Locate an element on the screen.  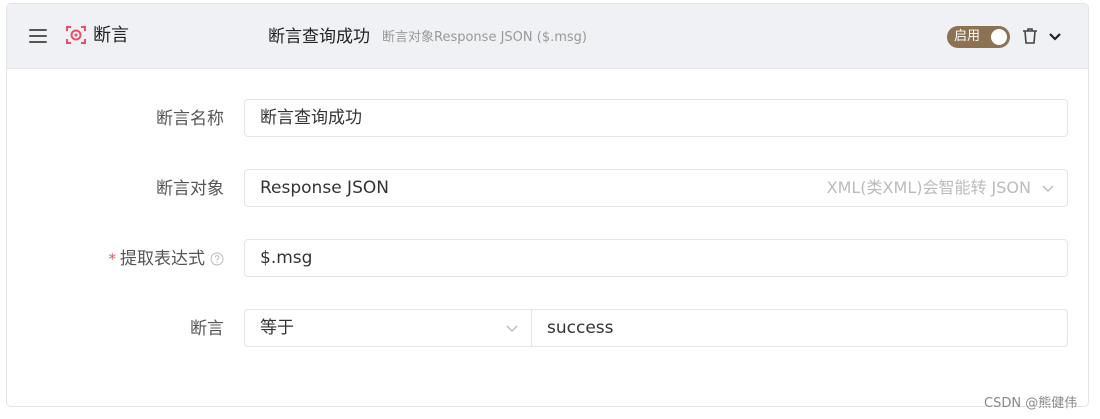
required-mark: * is located at coordinates (112, 259).